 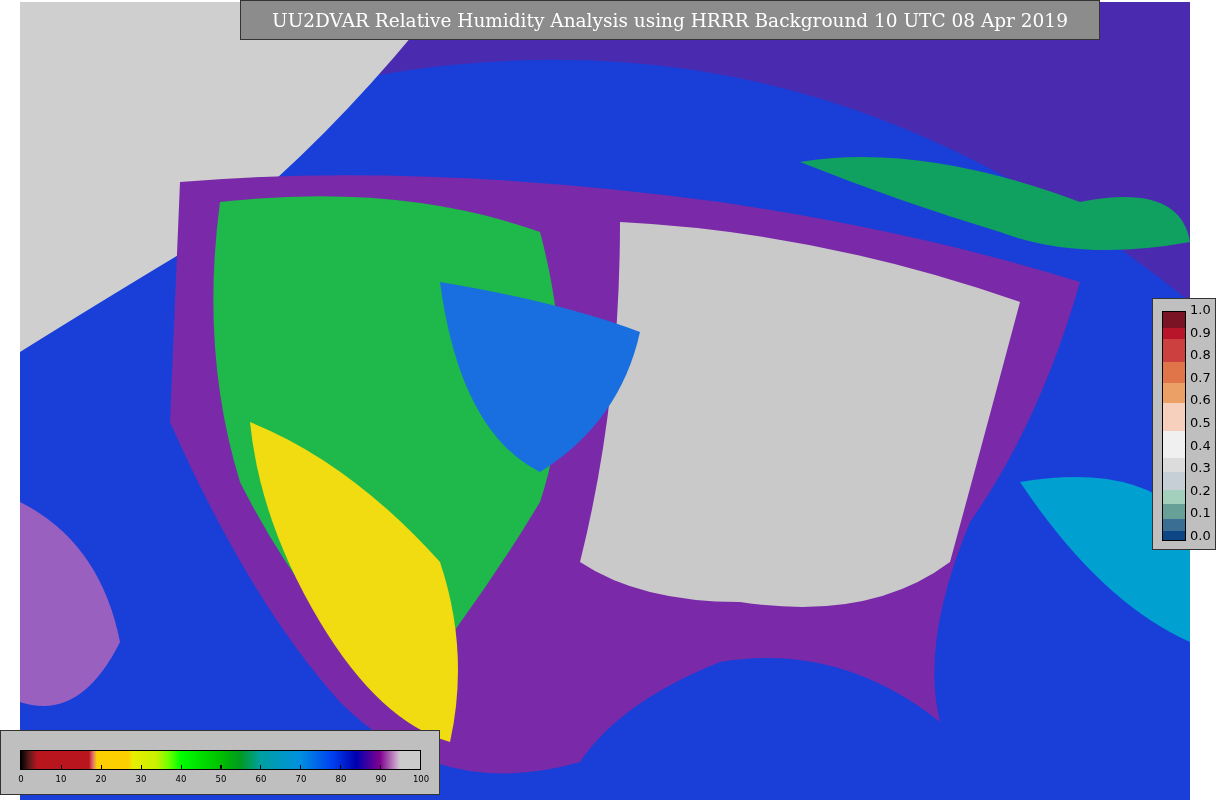 I want to click on tick-label: 0.9, so click(x=1200, y=332).